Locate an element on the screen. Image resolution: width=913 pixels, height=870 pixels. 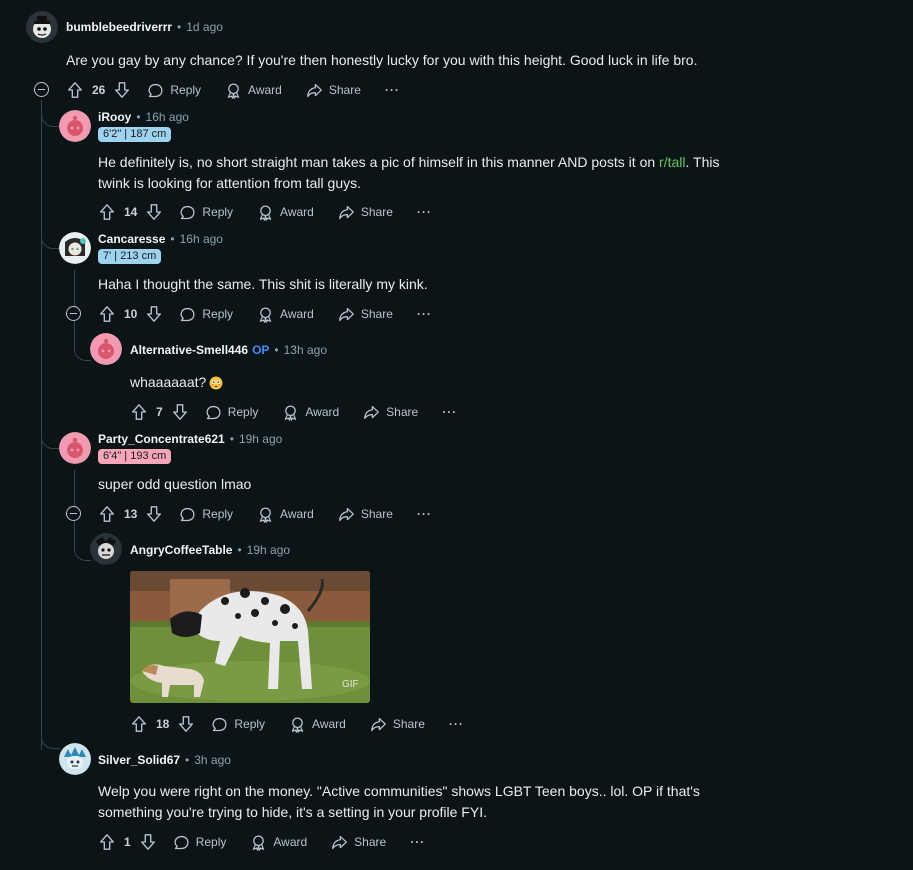
timestamp: 3h ago is located at coordinates (212, 760).